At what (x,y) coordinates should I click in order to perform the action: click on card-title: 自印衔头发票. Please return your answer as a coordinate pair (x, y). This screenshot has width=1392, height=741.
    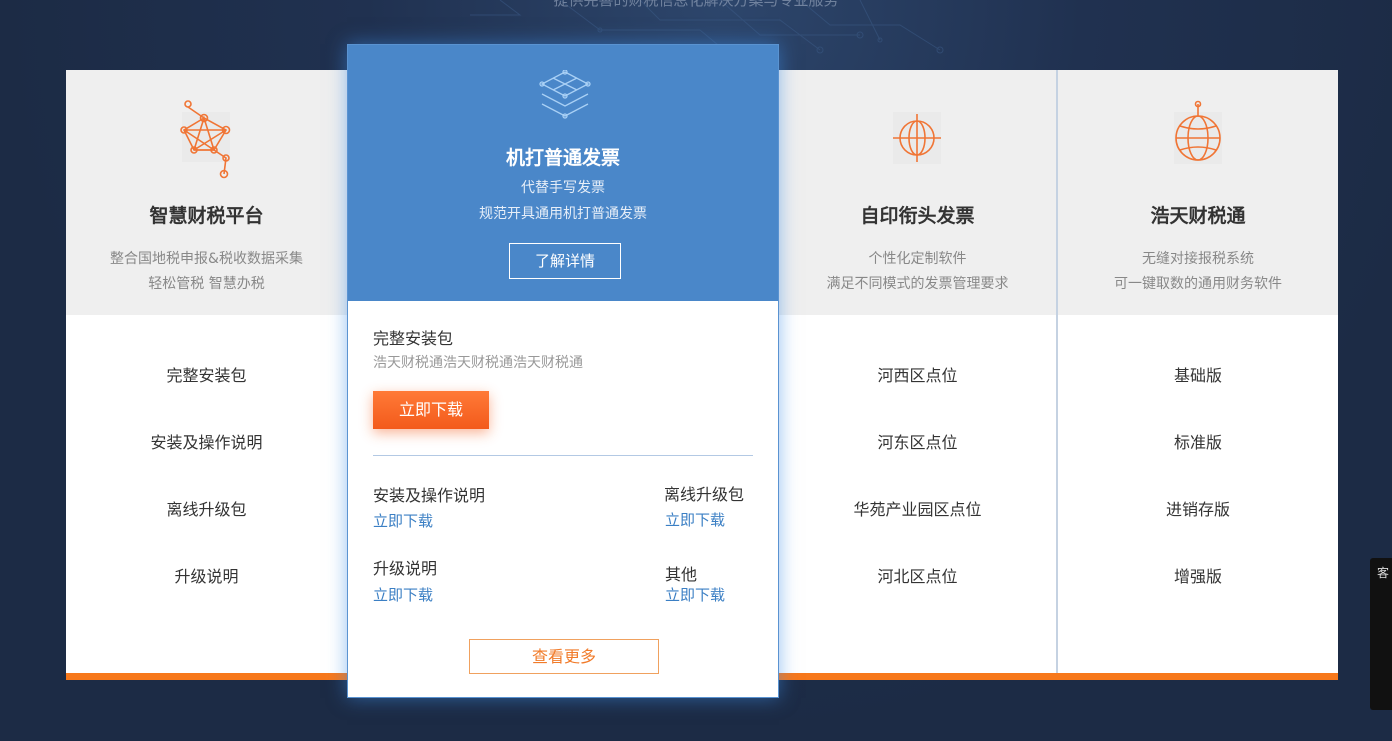
    Looking at the image, I should click on (917, 216).